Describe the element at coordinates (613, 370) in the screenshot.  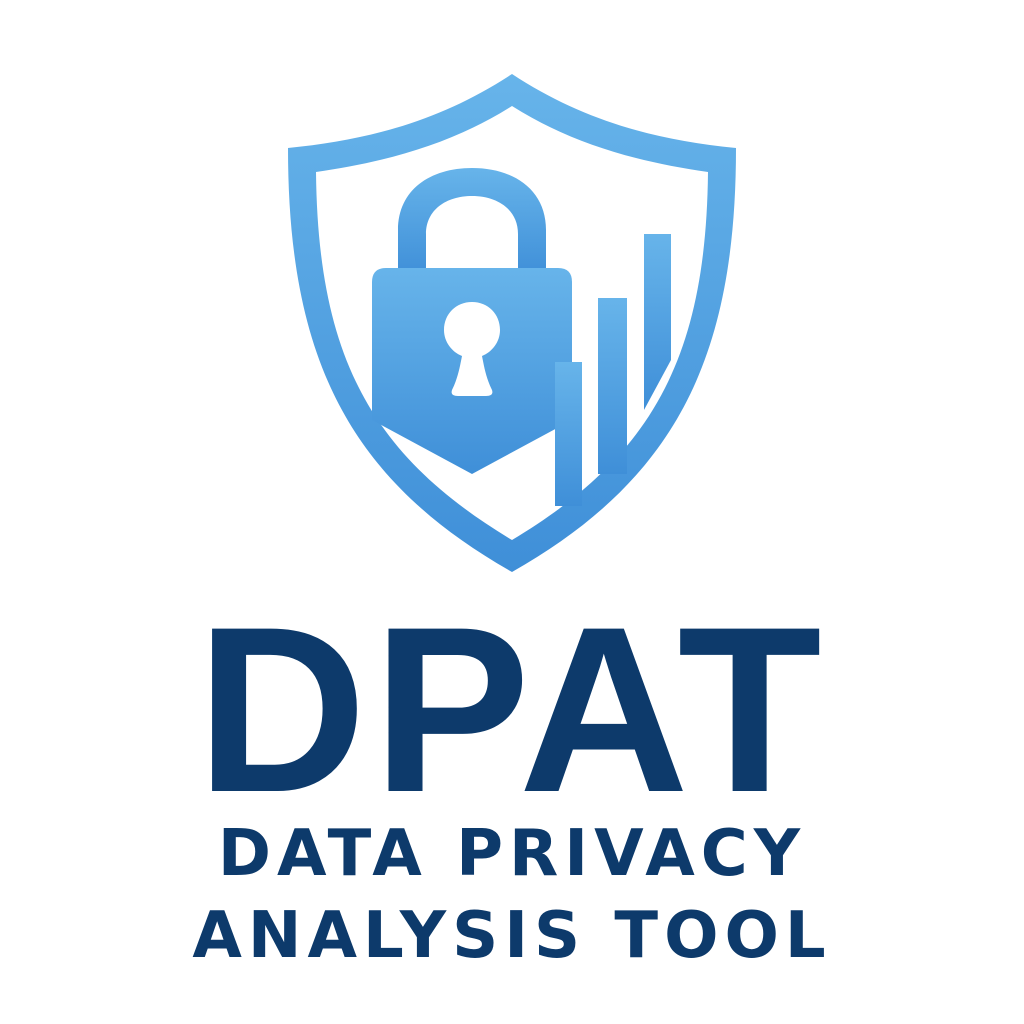
I see `bar-chart-icon` at that location.